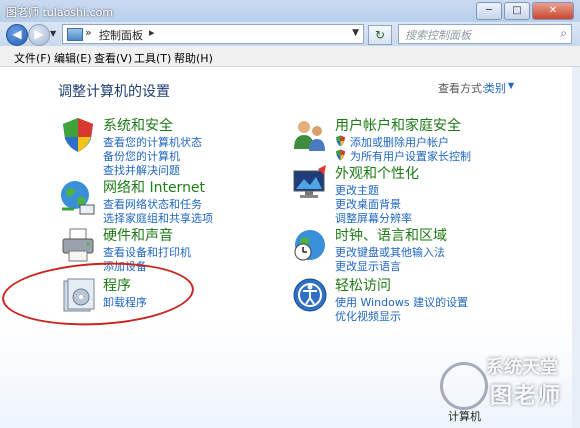  I want to click on chevron-down-icon: ▼, so click(511, 85).